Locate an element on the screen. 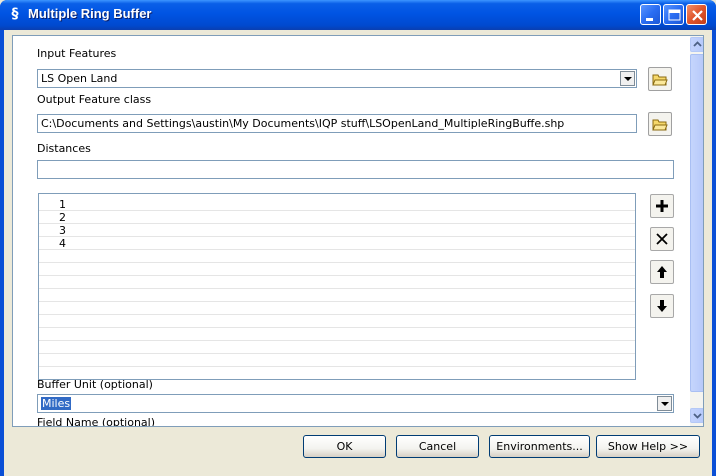  maximize-button is located at coordinates (673, 14).